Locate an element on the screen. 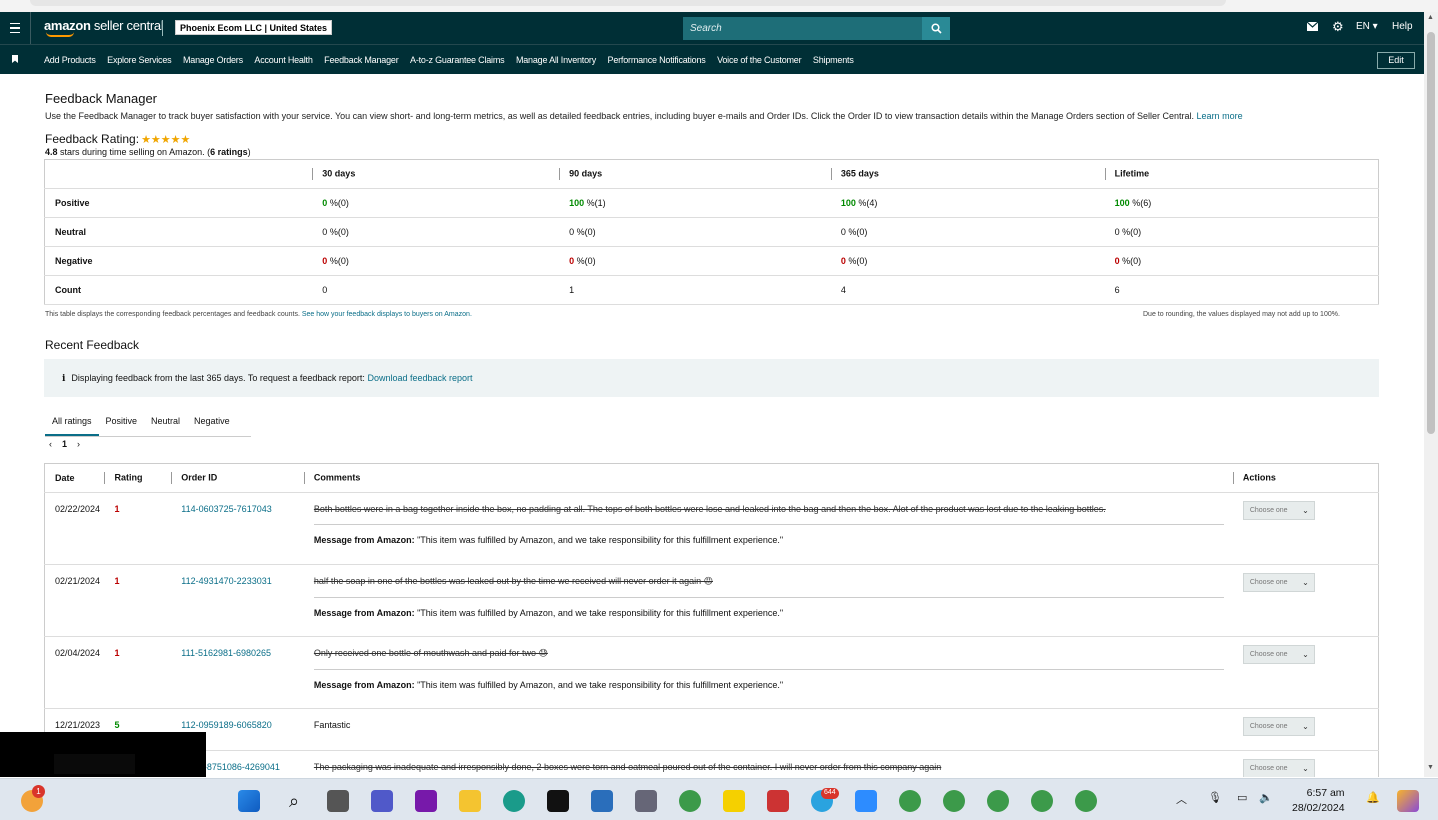 Image resolution: width=1438 pixels, height=820 pixels. address-bar is located at coordinates (628, 3).